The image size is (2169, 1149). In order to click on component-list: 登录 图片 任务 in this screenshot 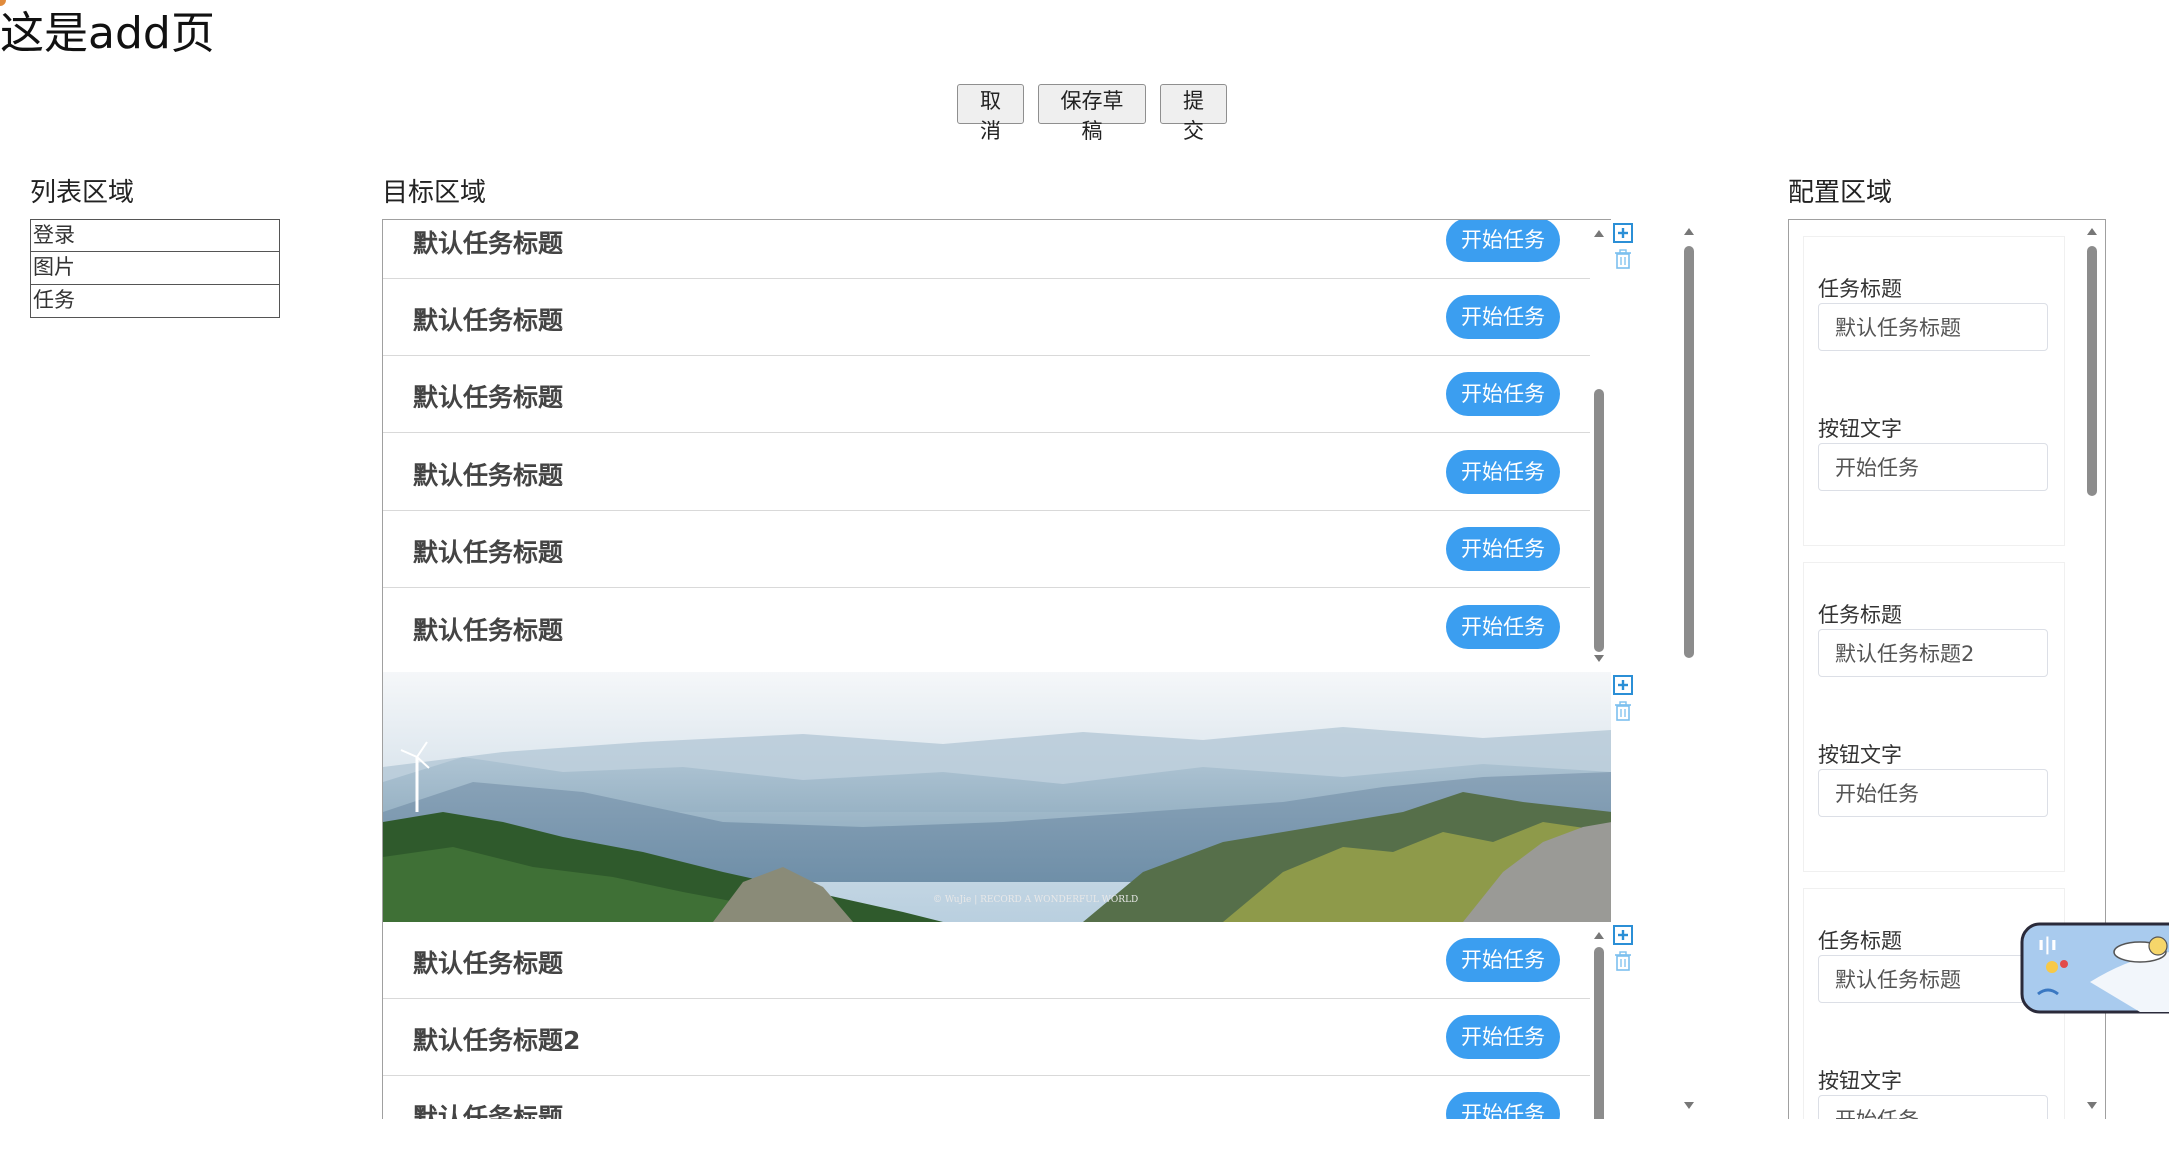, I will do `click(155, 268)`.